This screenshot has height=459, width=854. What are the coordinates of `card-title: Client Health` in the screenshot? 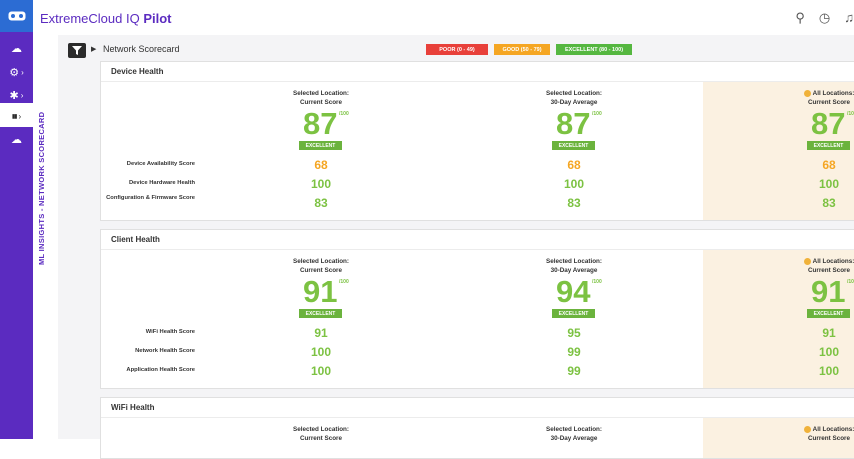 It's located at (135, 239).